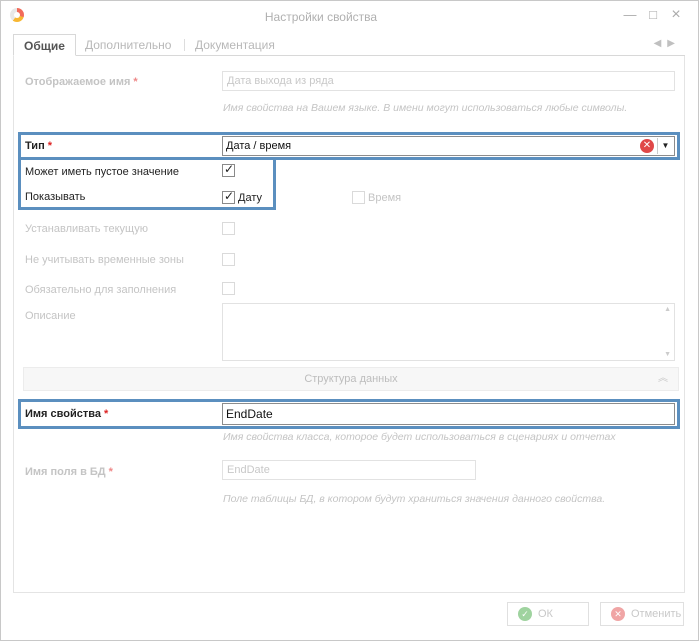 This screenshot has height=641, width=699. What do you see at coordinates (102, 172) in the screenshot?
I see `can-be-empty-label: Может иметь пустое значение` at bounding box center [102, 172].